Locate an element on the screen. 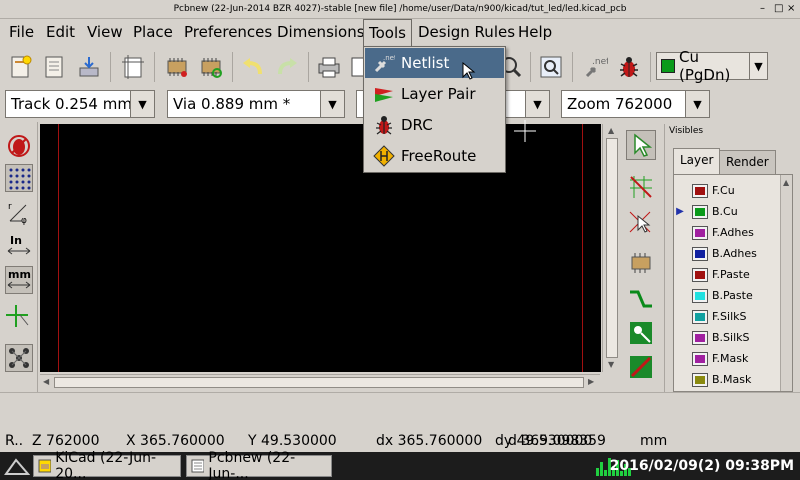  find-icon is located at coordinates (551, 67).